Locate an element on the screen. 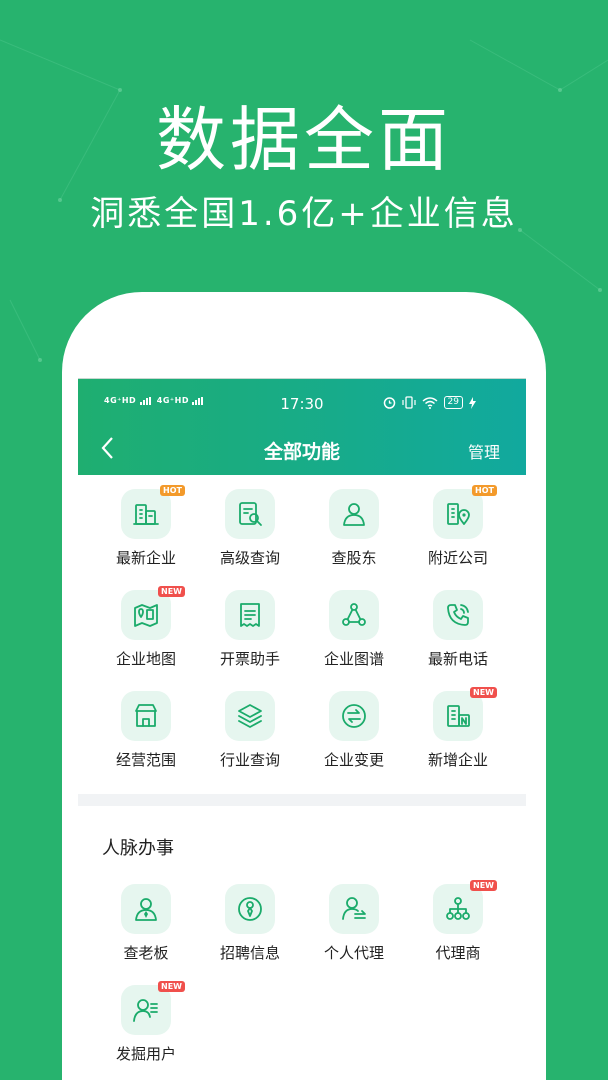 Image resolution: width=608 pixels, height=1080 pixels. feature-item: HOT 附近公司 is located at coordinates (458, 526).